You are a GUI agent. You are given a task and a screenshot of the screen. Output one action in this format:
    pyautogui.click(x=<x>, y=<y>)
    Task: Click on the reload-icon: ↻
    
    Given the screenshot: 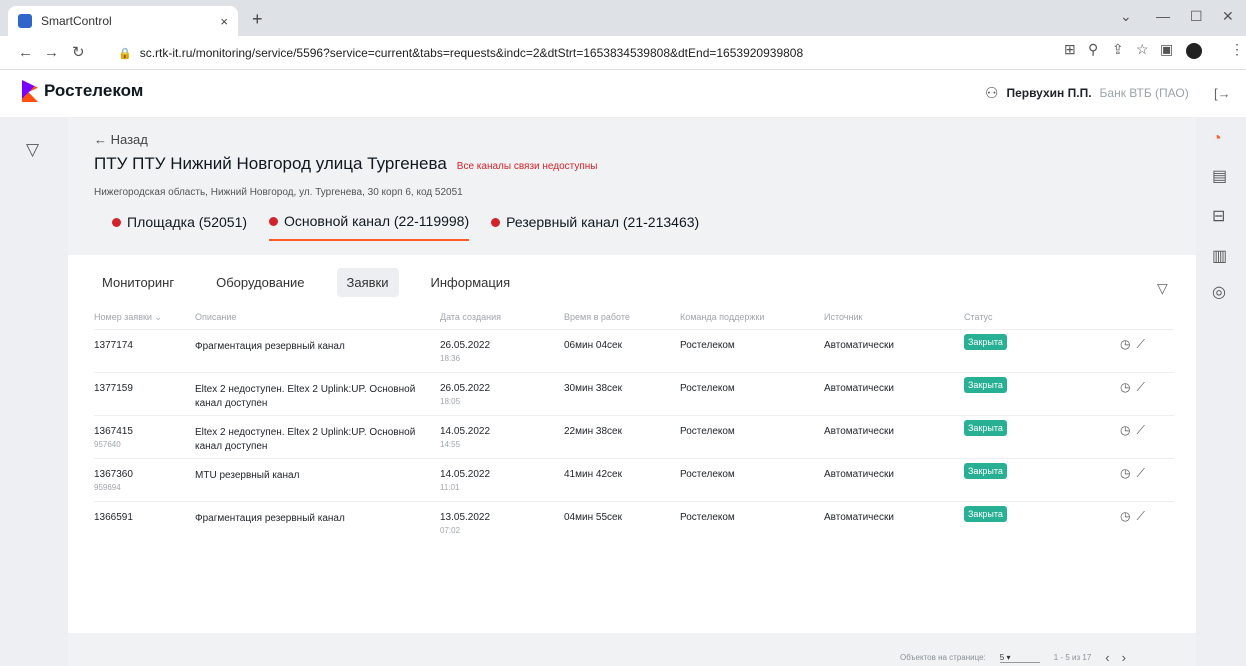 What is the action you would take?
    pyautogui.click(x=78, y=52)
    